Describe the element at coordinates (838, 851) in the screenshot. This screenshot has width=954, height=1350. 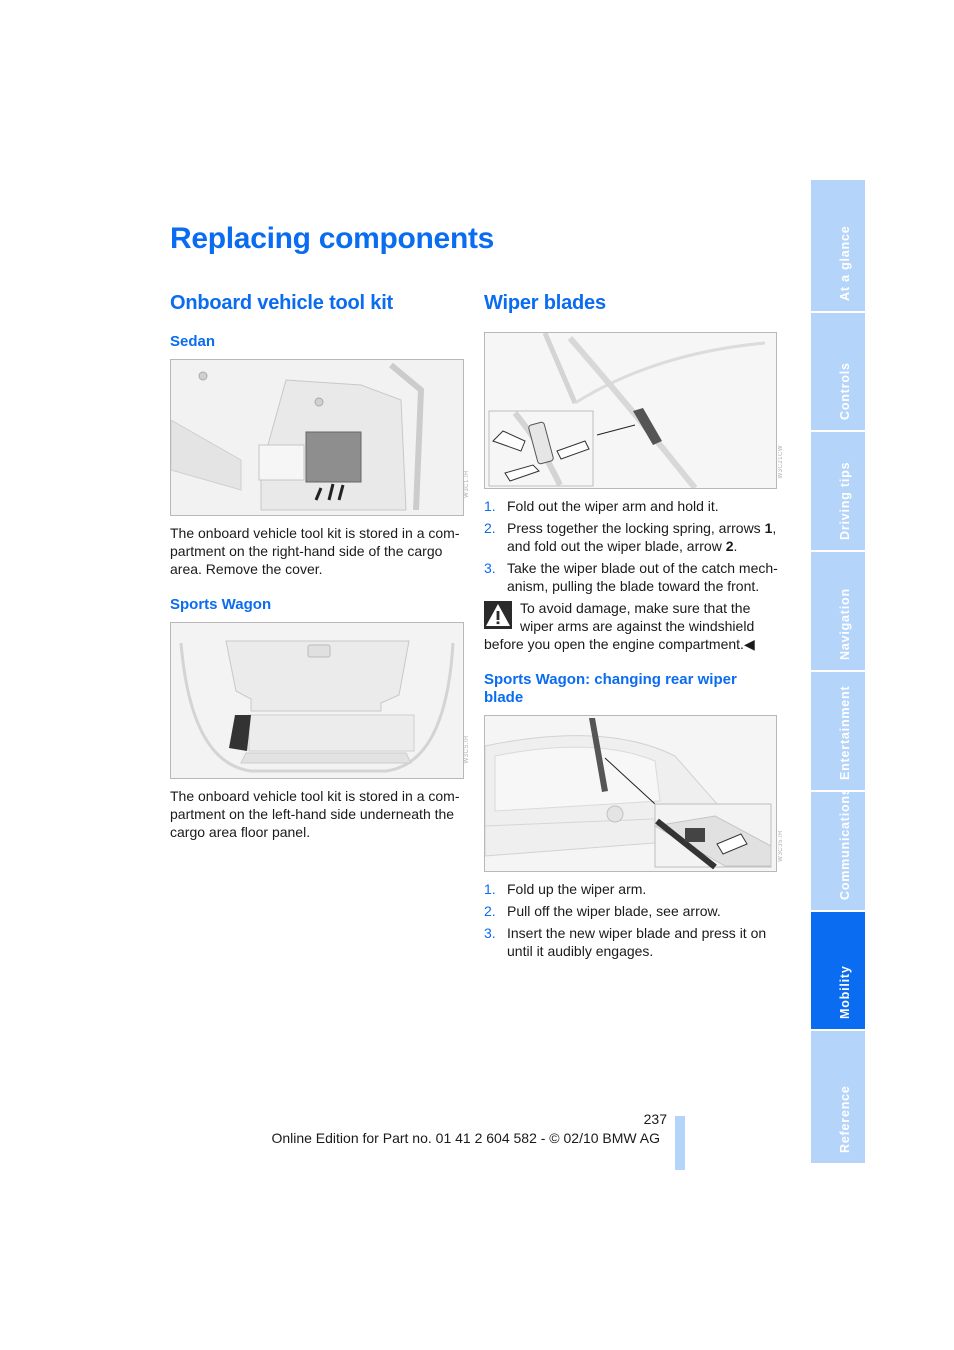
I see `tab-communications: Communications` at that location.